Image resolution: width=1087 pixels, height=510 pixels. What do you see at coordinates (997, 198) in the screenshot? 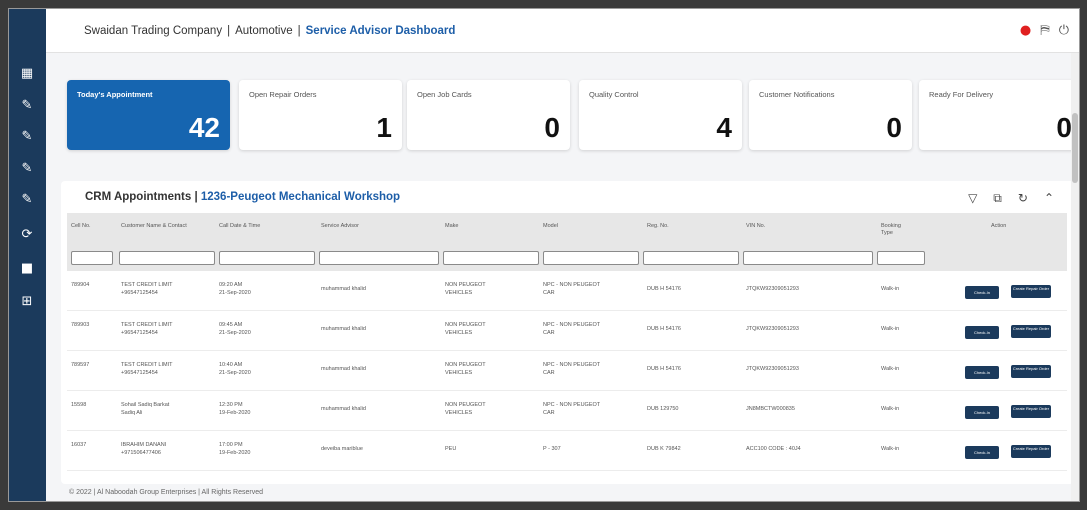
I see `export-icon: ⧉` at bounding box center [997, 198].